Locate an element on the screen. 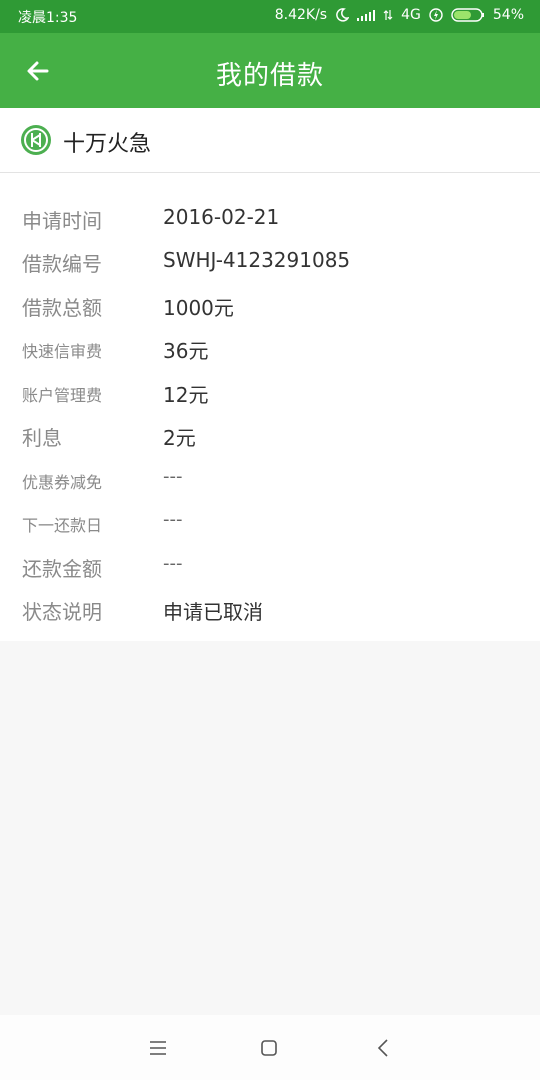 This screenshot has height=1080, width=540. network-type: 4G is located at coordinates (411, 15).